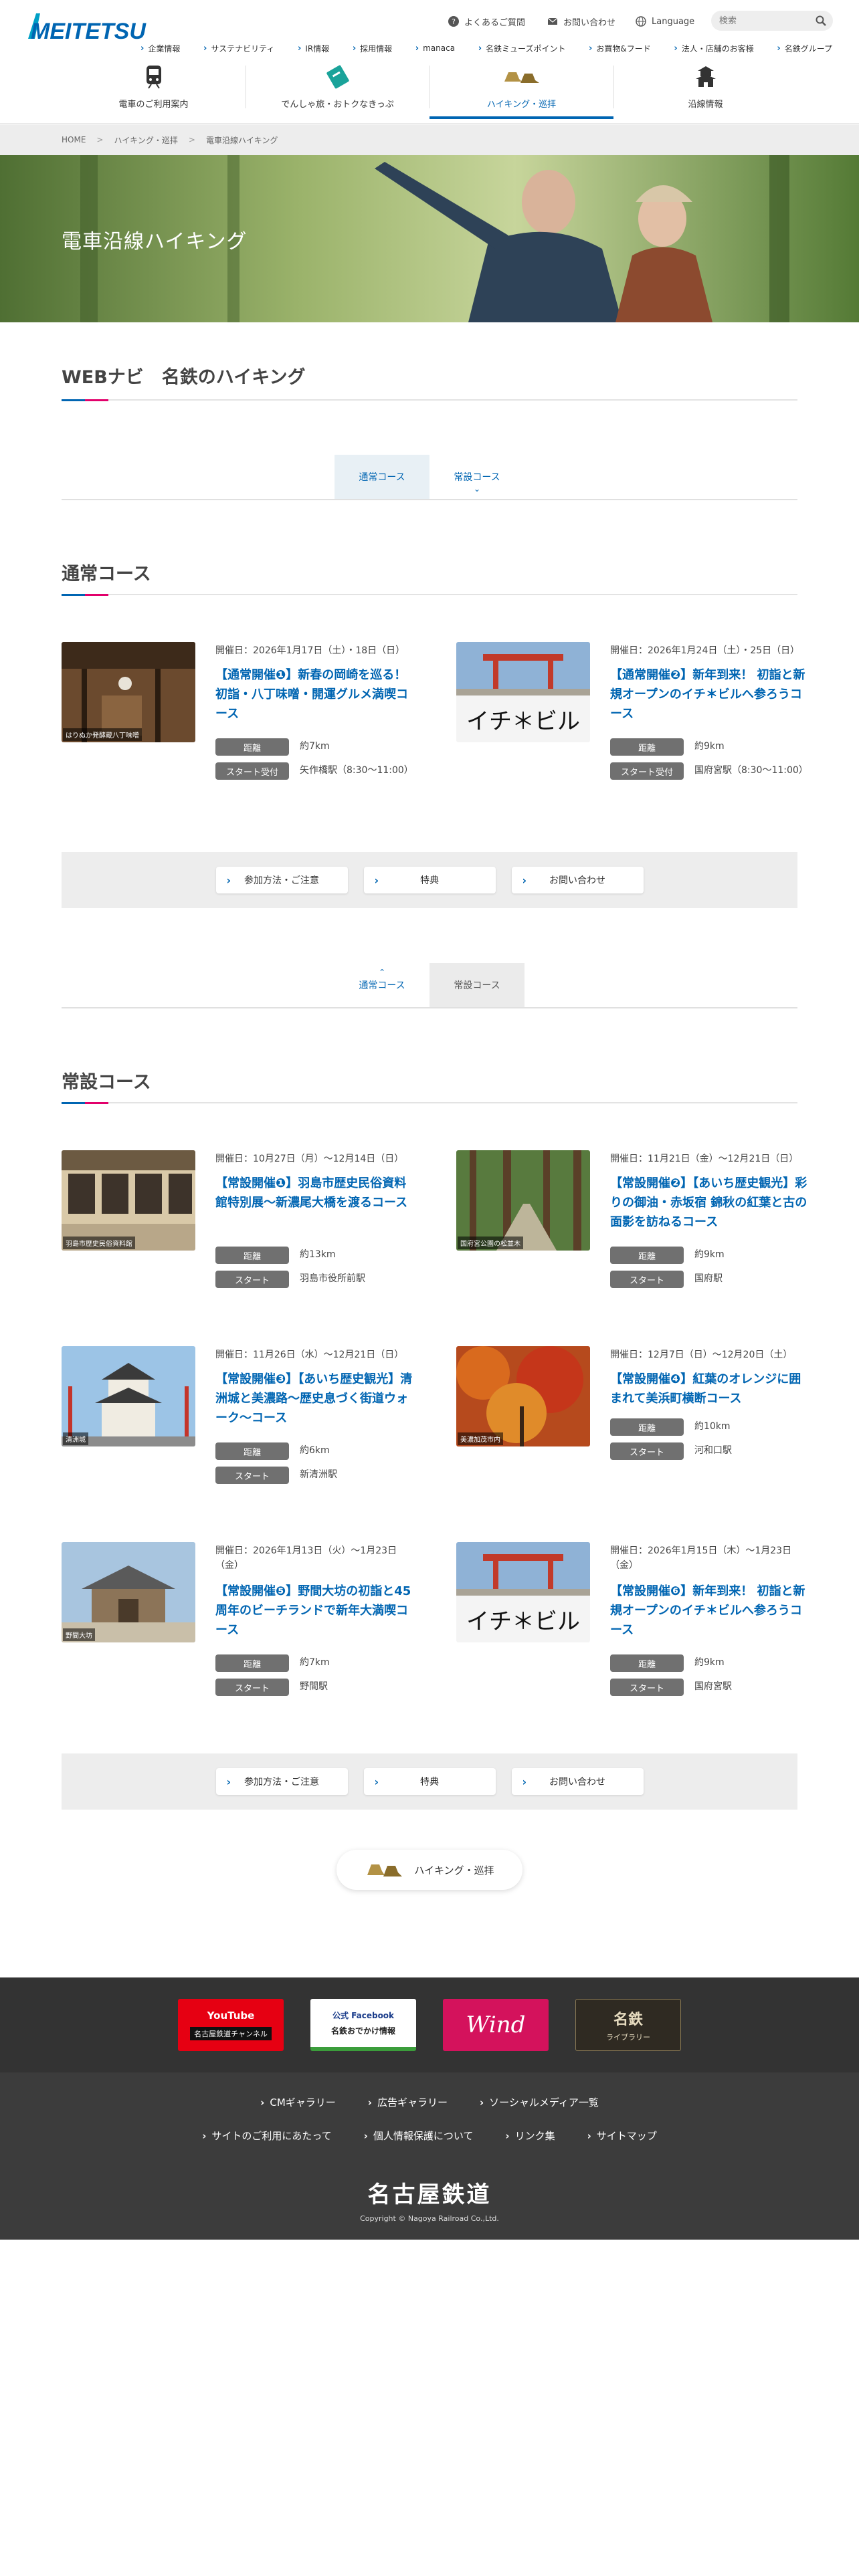 The height and width of the screenshot is (2576, 859). I want to click on course-start-row: スタート受付 矢作橋駅（8:30〜11:00）, so click(315, 771).